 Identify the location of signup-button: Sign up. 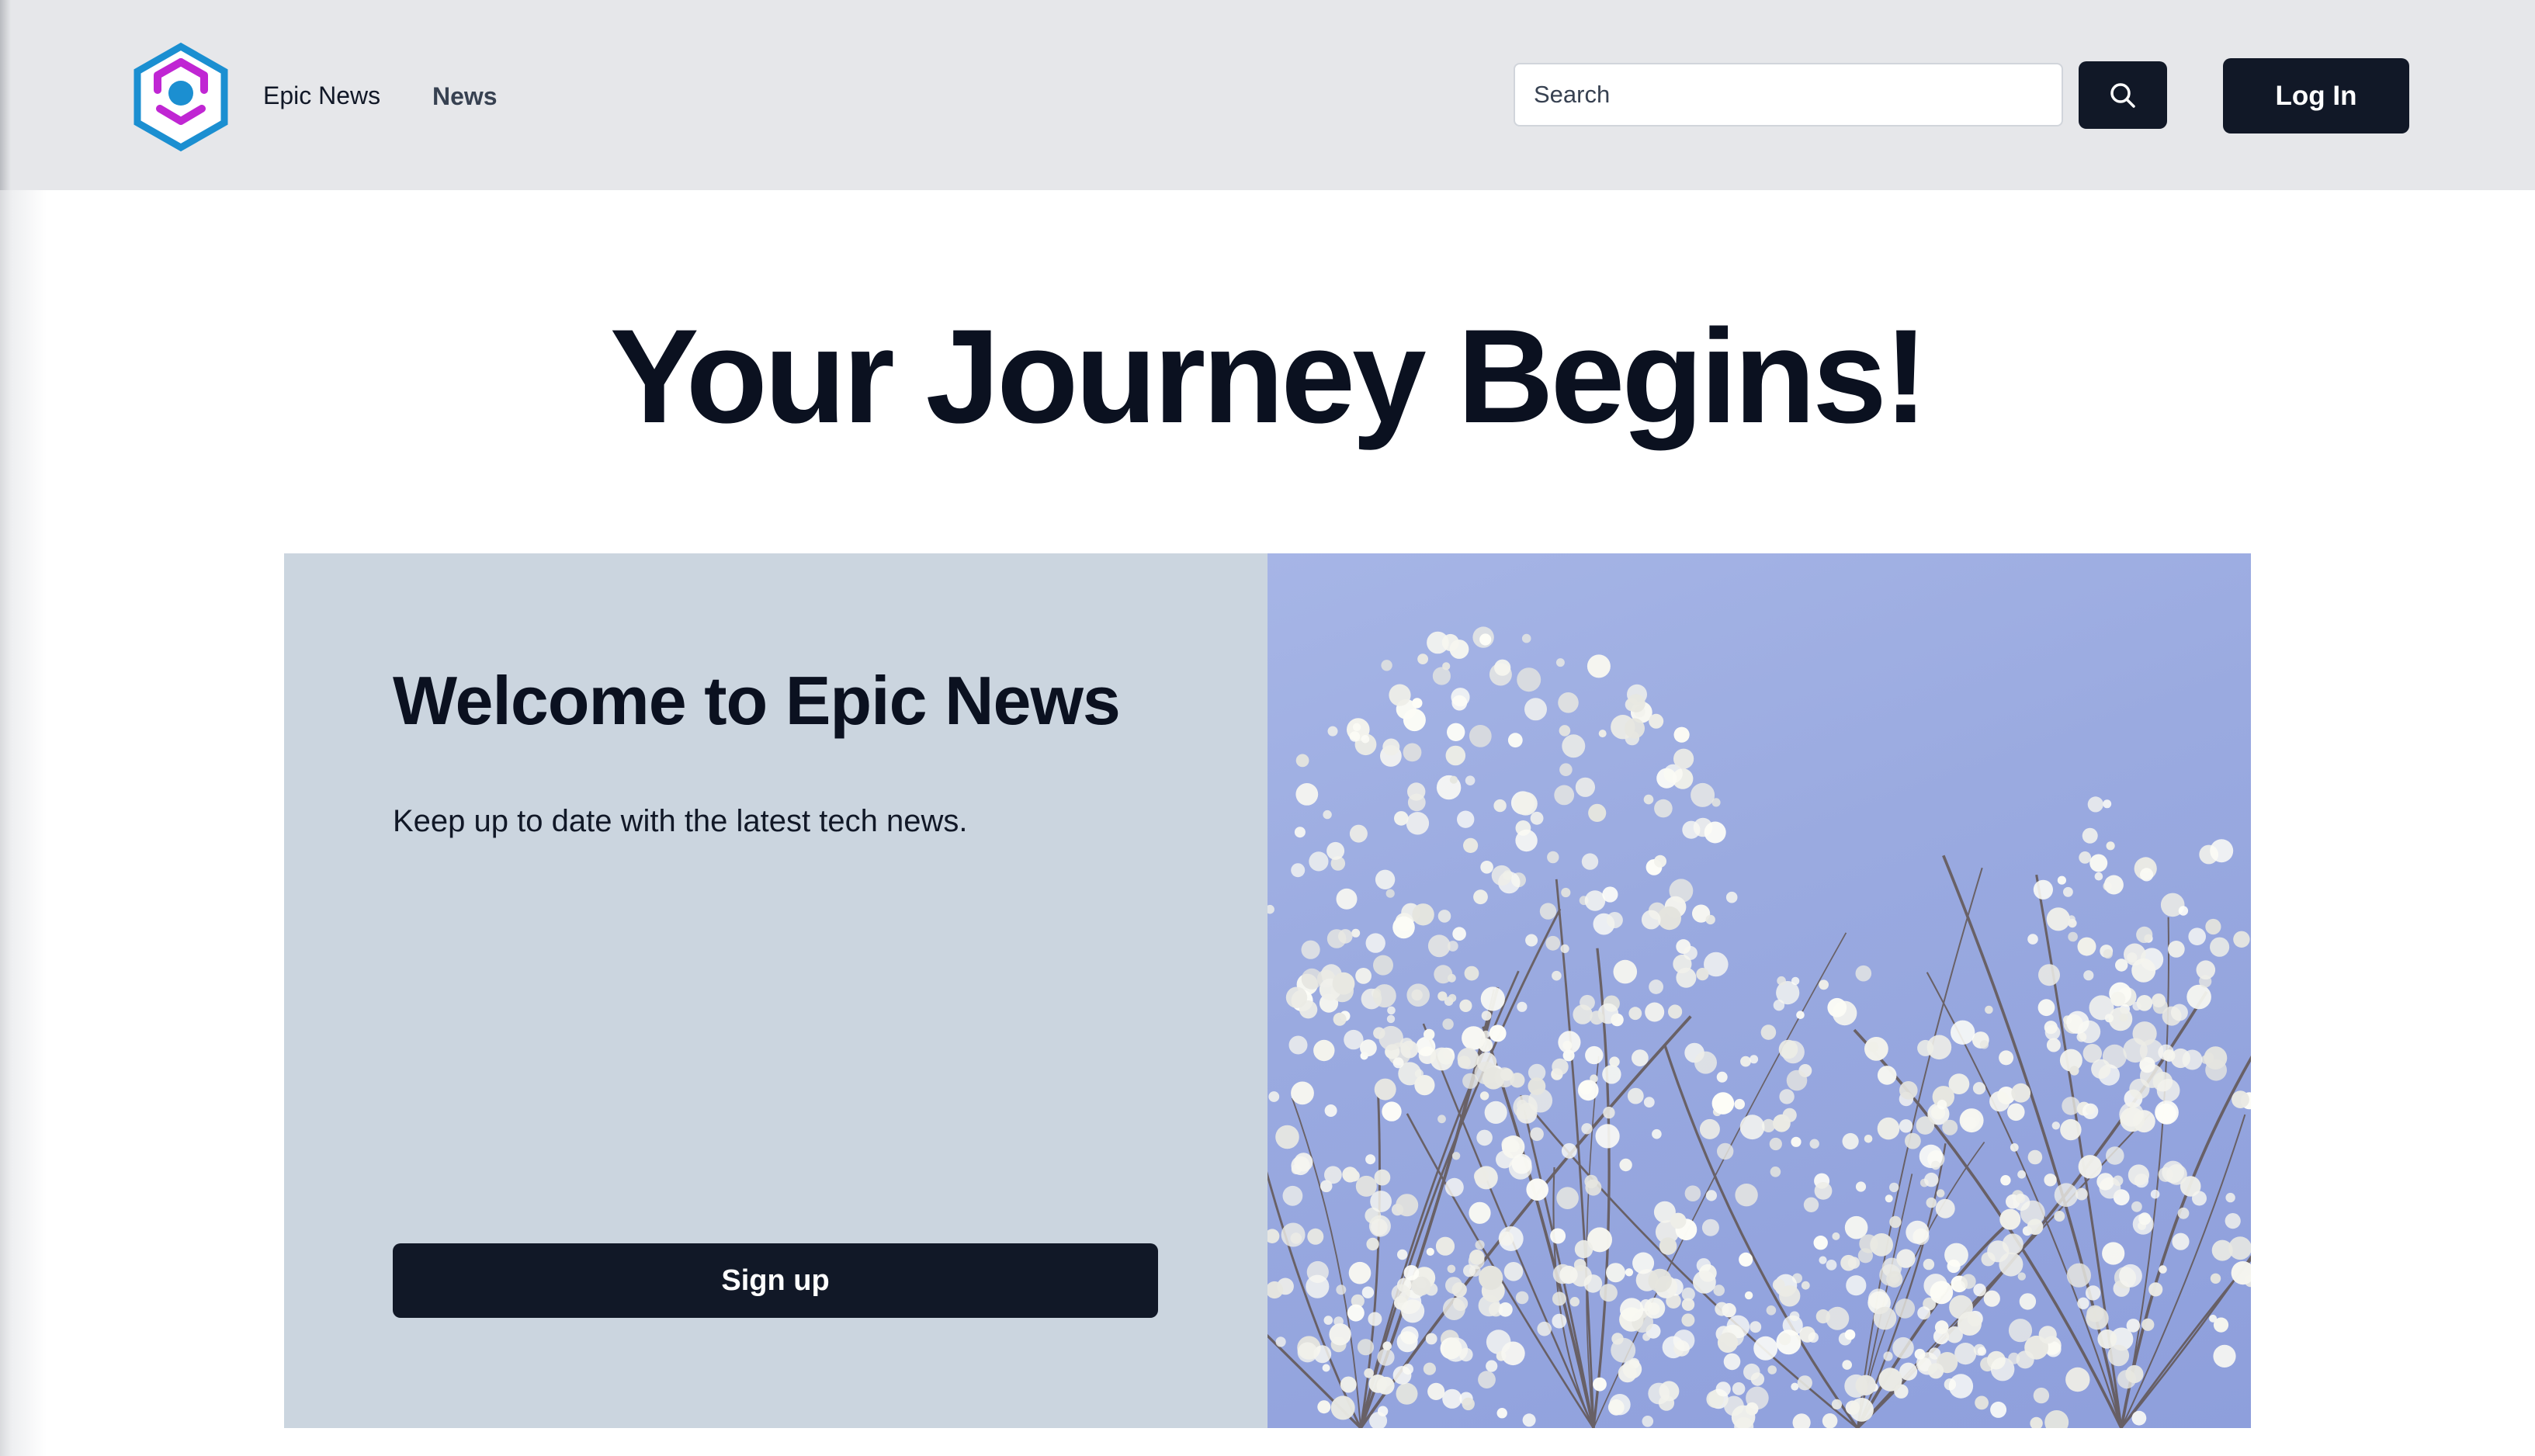
(775, 1280).